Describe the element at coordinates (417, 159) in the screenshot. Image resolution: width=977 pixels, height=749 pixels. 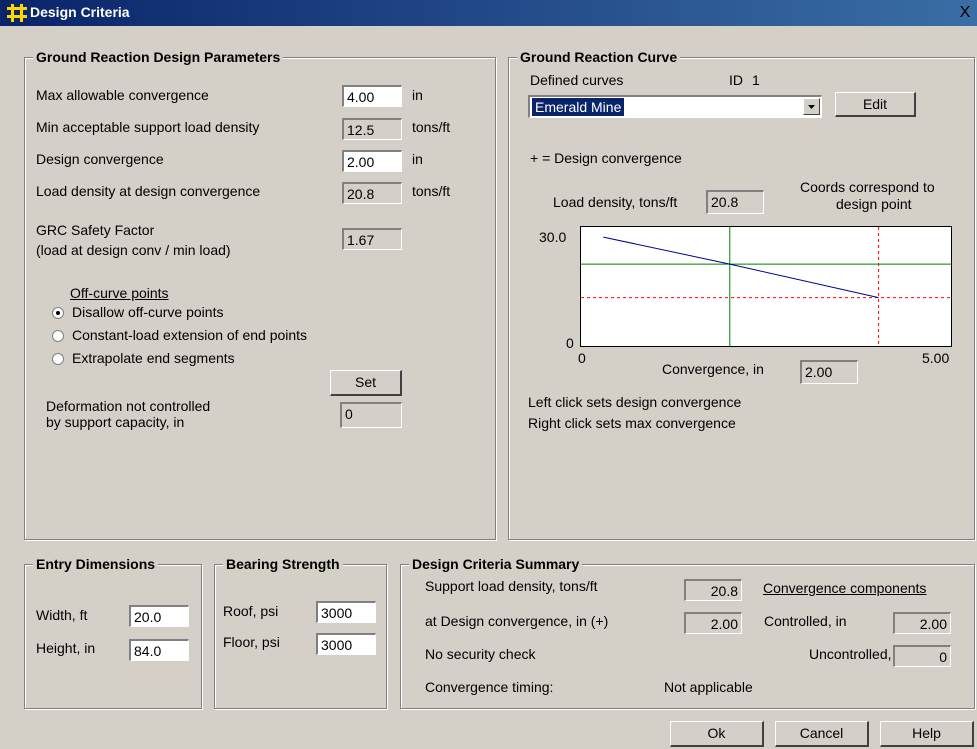
I see `design-conv-unit: in` at that location.